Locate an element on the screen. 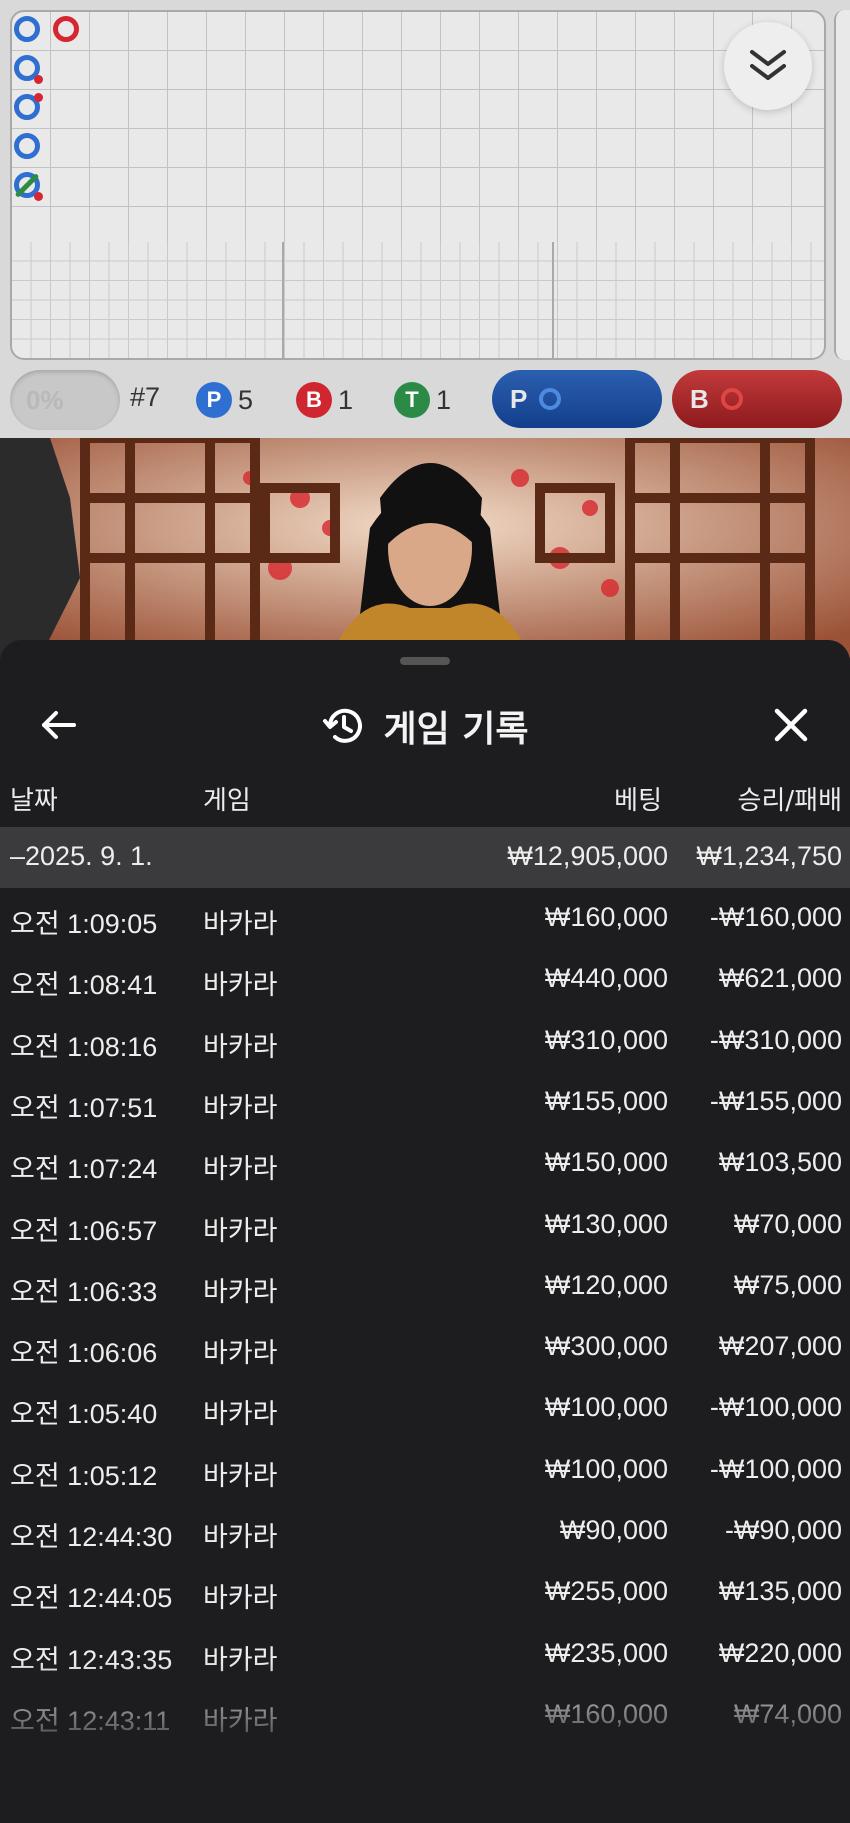  row-result: -₩160,000 is located at coordinates (775, 917).